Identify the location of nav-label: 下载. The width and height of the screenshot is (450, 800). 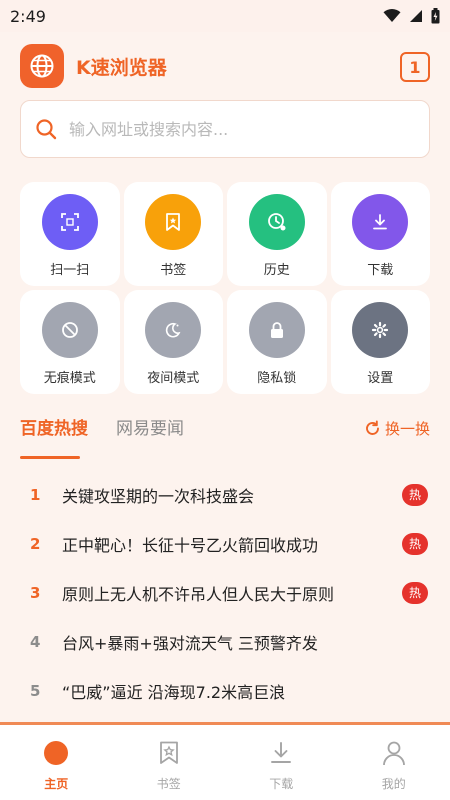
(281, 784).